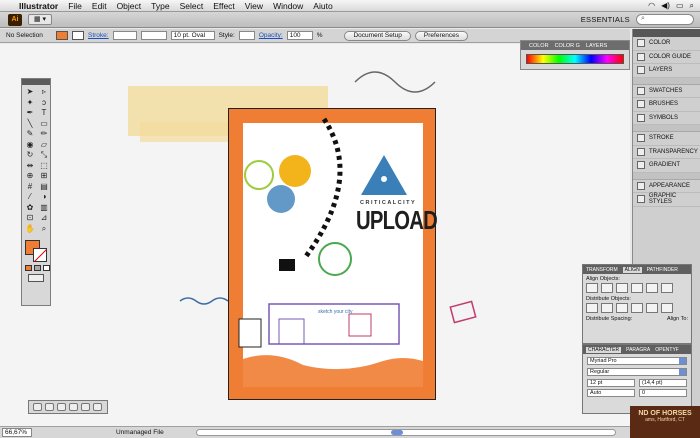 The image size is (700, 438). I want to click on preferences-button: Preferences, so click(441, 35).